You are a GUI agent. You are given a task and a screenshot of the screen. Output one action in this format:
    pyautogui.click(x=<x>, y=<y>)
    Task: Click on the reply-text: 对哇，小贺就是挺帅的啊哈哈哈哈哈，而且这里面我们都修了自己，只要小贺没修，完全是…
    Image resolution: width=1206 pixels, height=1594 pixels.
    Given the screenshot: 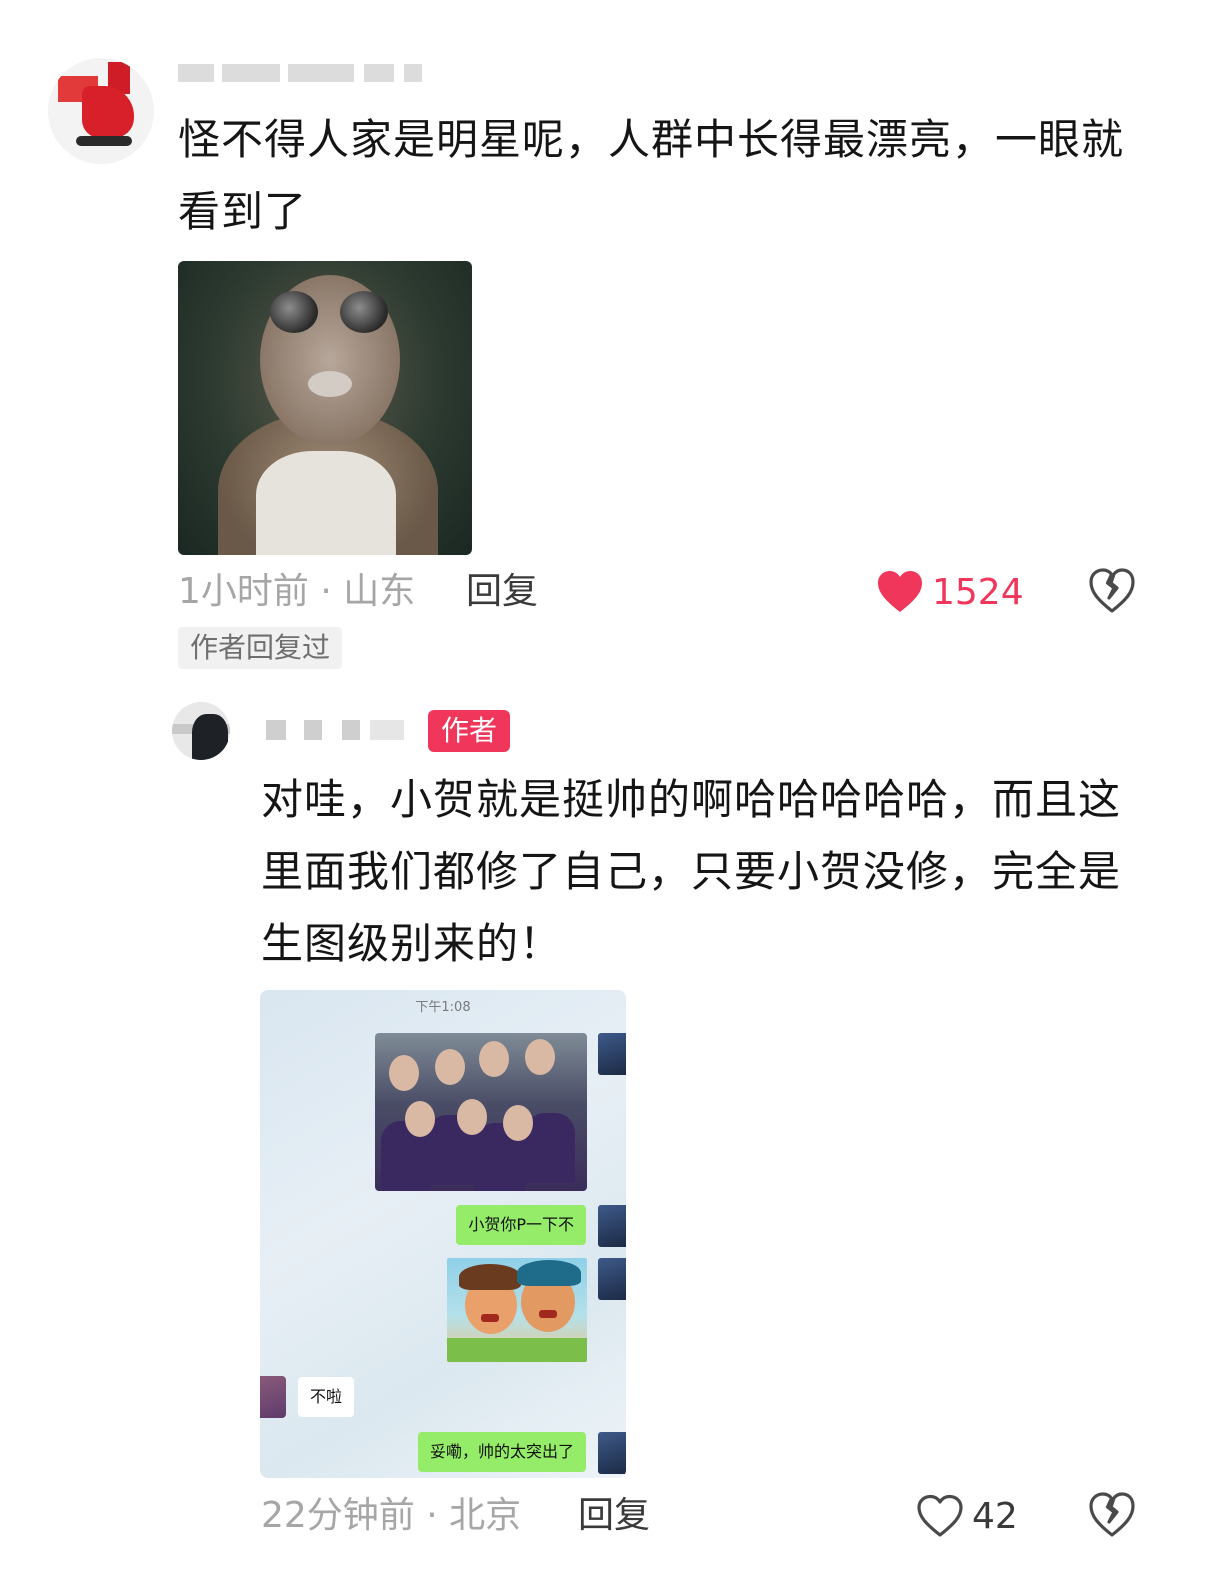 What is the action you would take?
    pyautogui.click(x=691, y=871)
    